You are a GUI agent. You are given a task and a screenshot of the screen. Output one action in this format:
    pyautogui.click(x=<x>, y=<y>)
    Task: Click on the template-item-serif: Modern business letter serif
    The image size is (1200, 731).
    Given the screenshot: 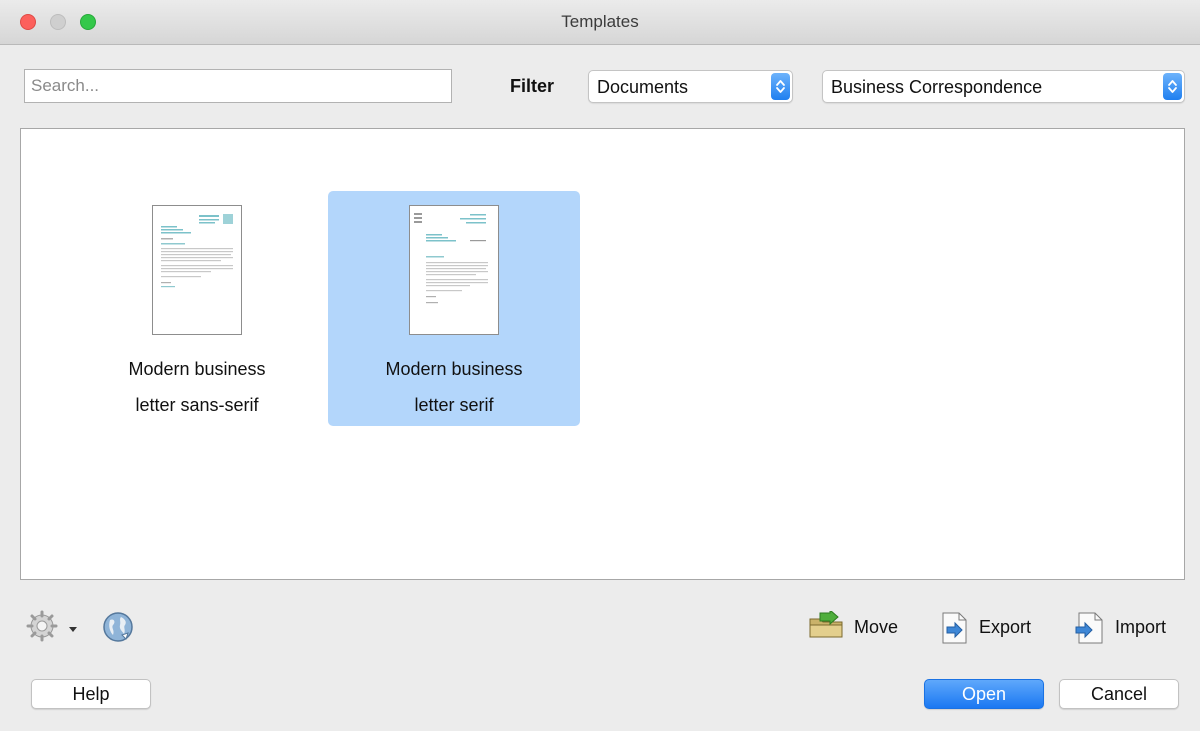 What is the action you would take?
    pyautogui.click(x=454, y=308)
    